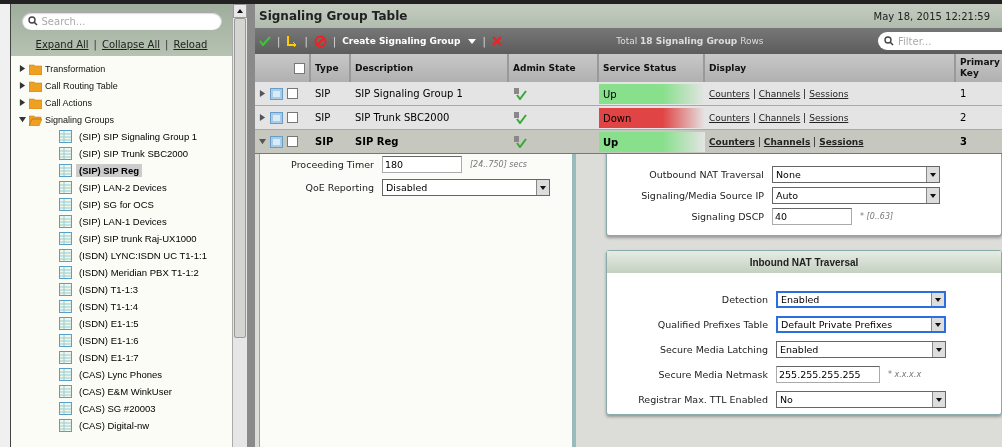 The width and height of the screenshot is (1002, 447). Describe the element at coordinates (108, 289) in the screenshot. I see `tree-item: (ISDN) T1-1:3` at that location.